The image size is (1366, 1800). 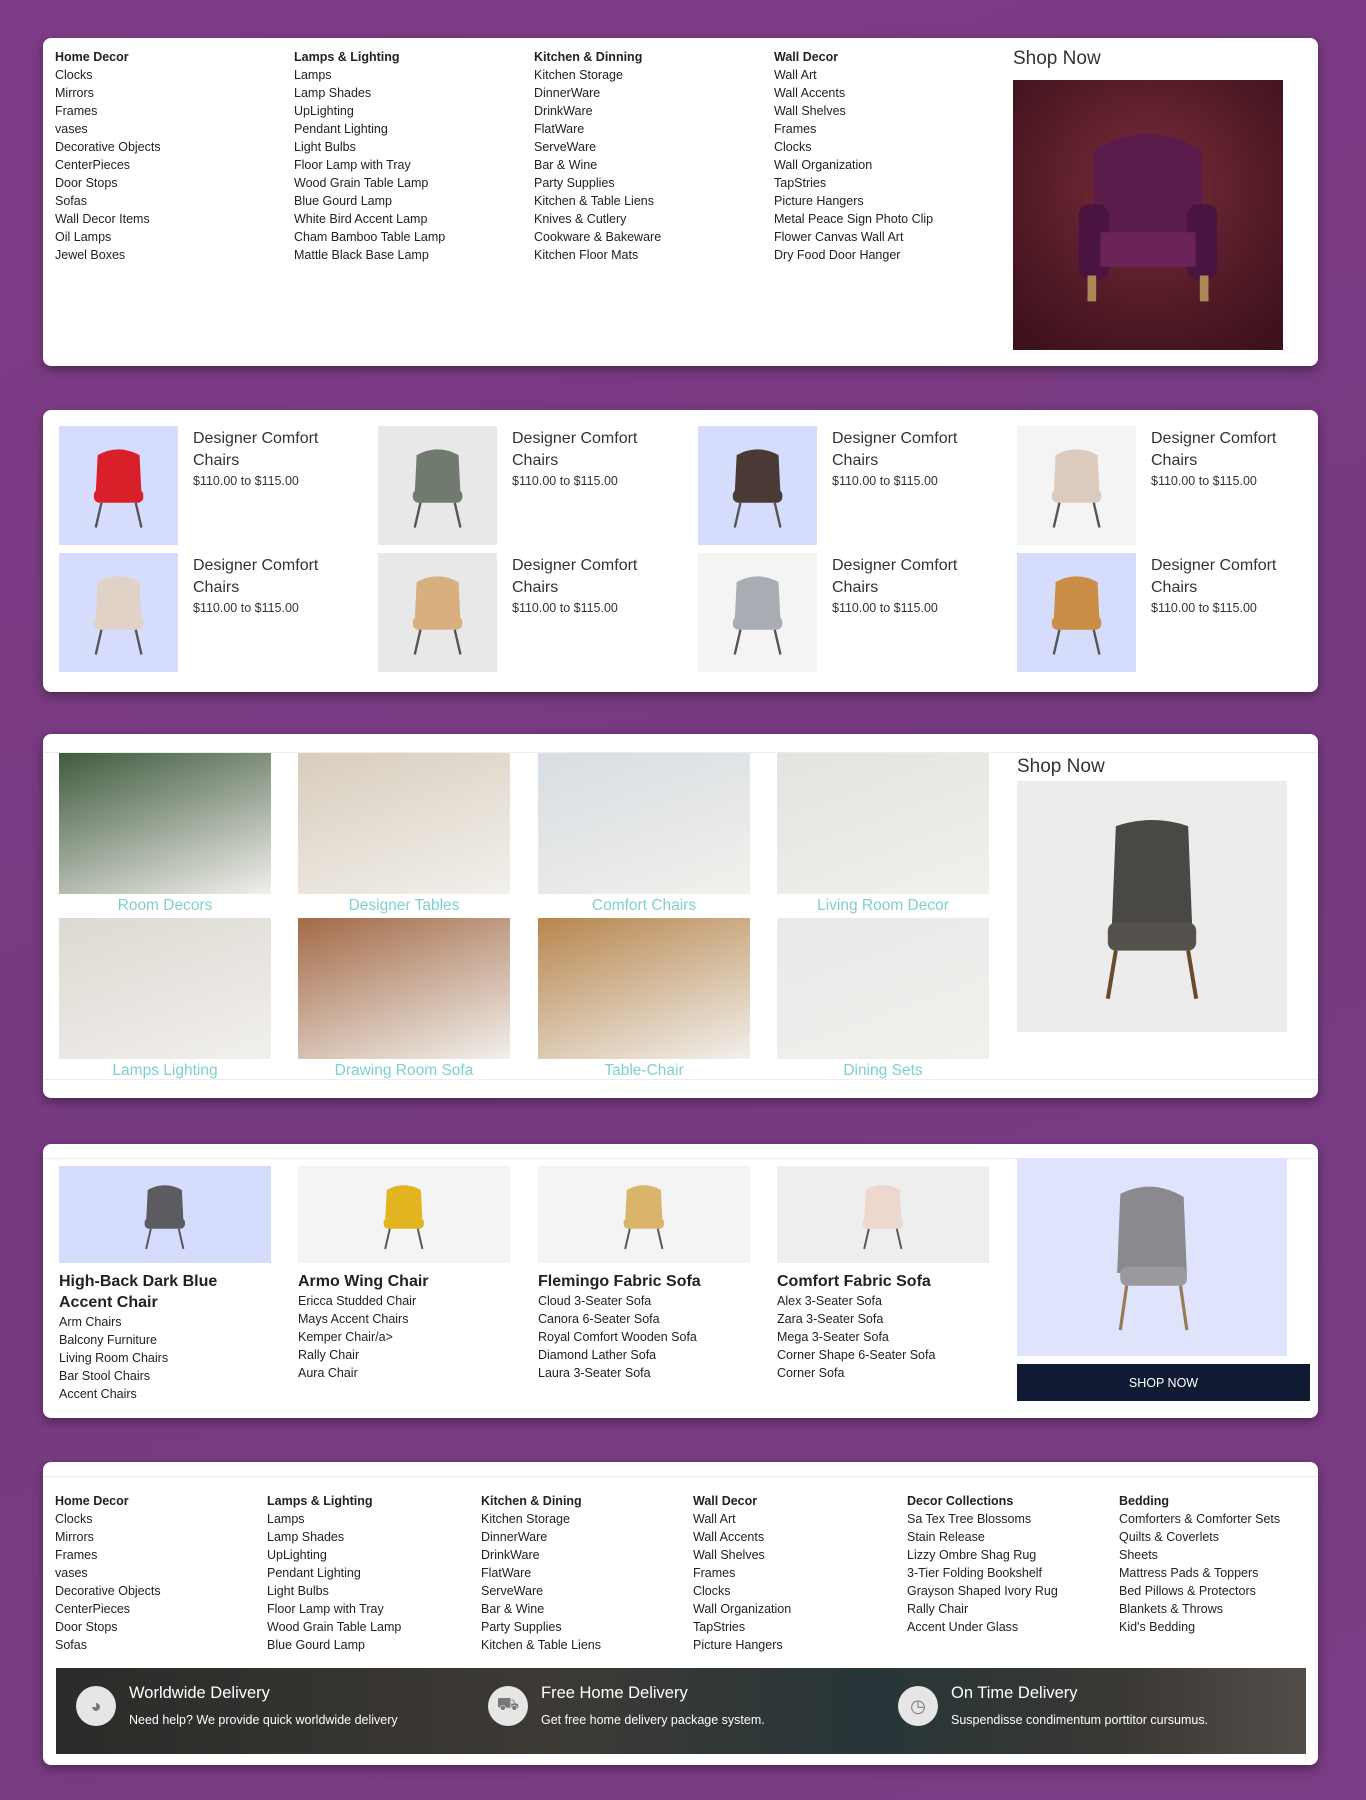 I want to click on footer-link: Party Supplies, so click(x=541, y=1627).